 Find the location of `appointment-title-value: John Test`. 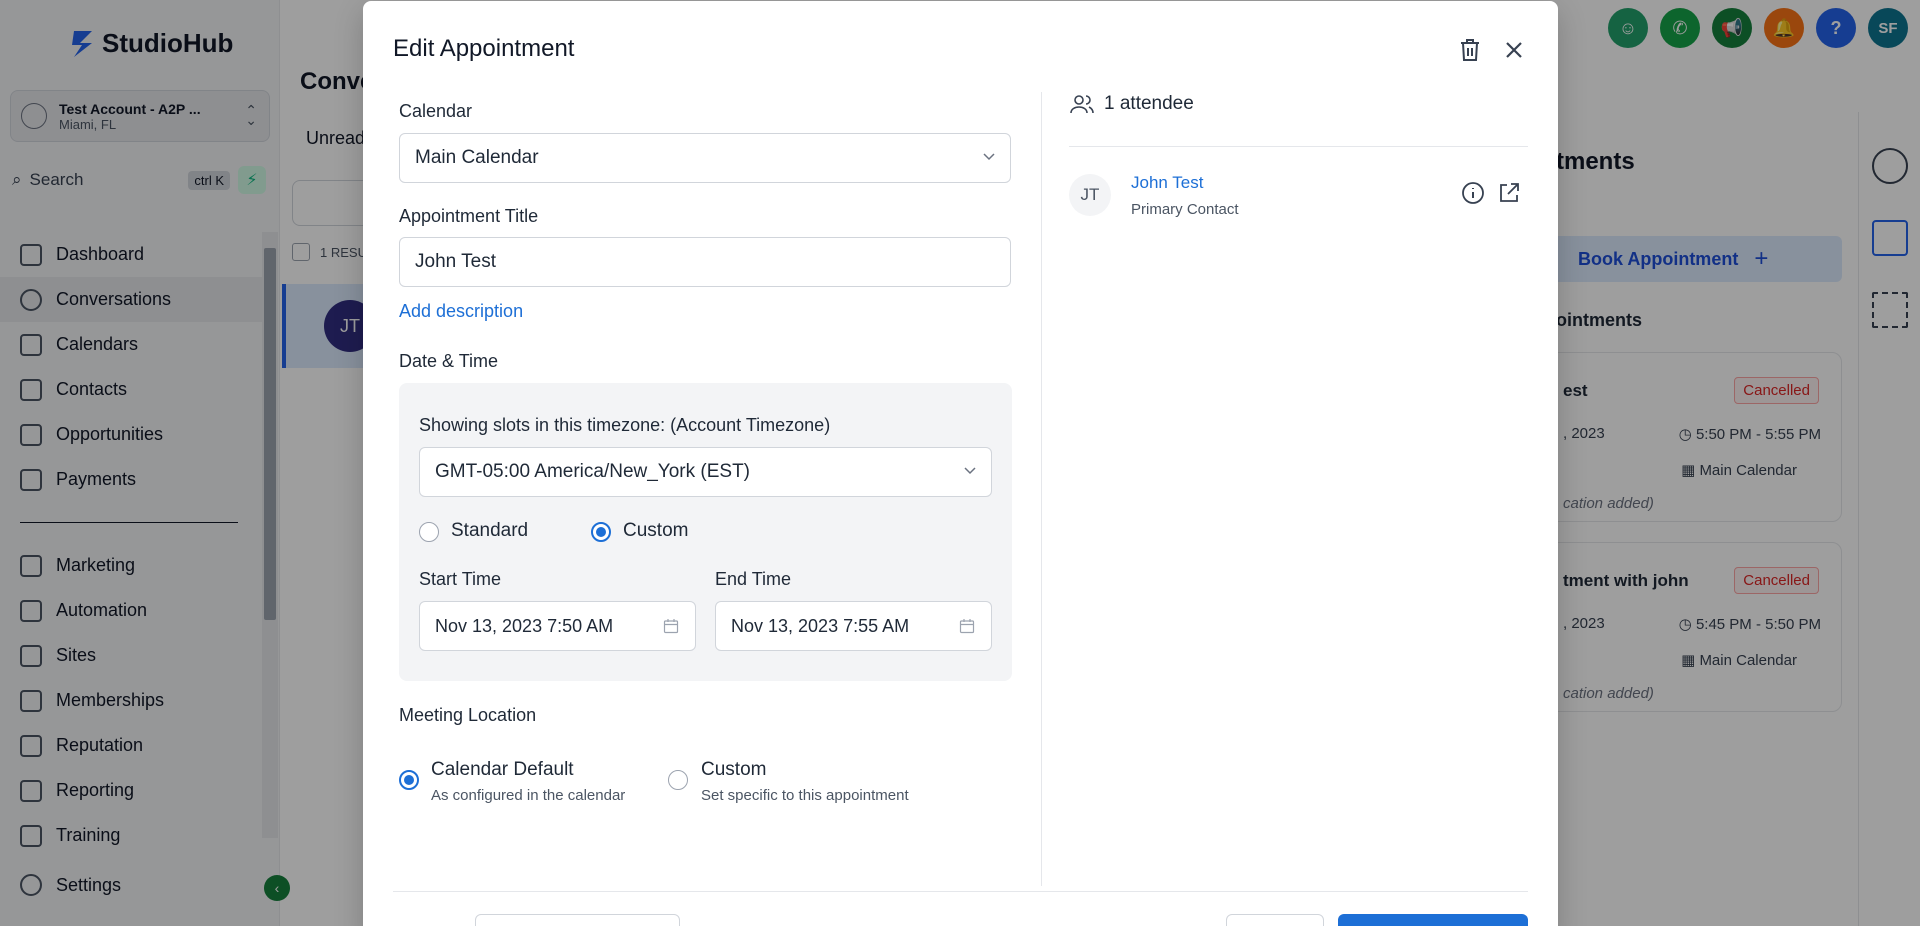

appointment-title-value: John Test is located at coordinates (455, 261).